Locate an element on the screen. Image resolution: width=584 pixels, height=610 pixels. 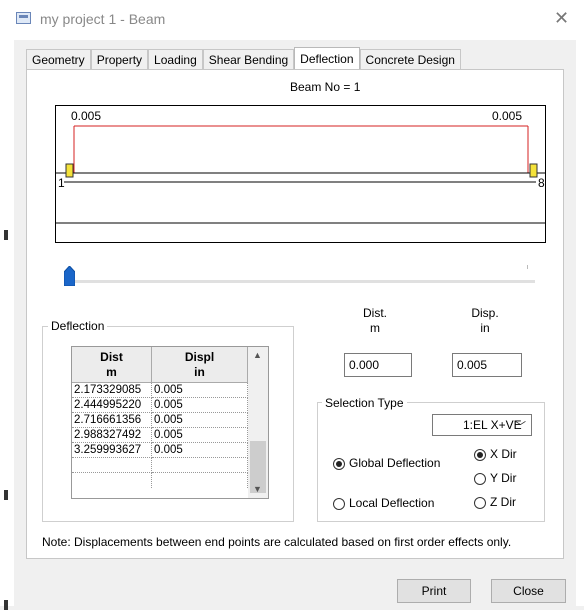
table-cell: 2.173329085 is located at coordinates (112, 390).